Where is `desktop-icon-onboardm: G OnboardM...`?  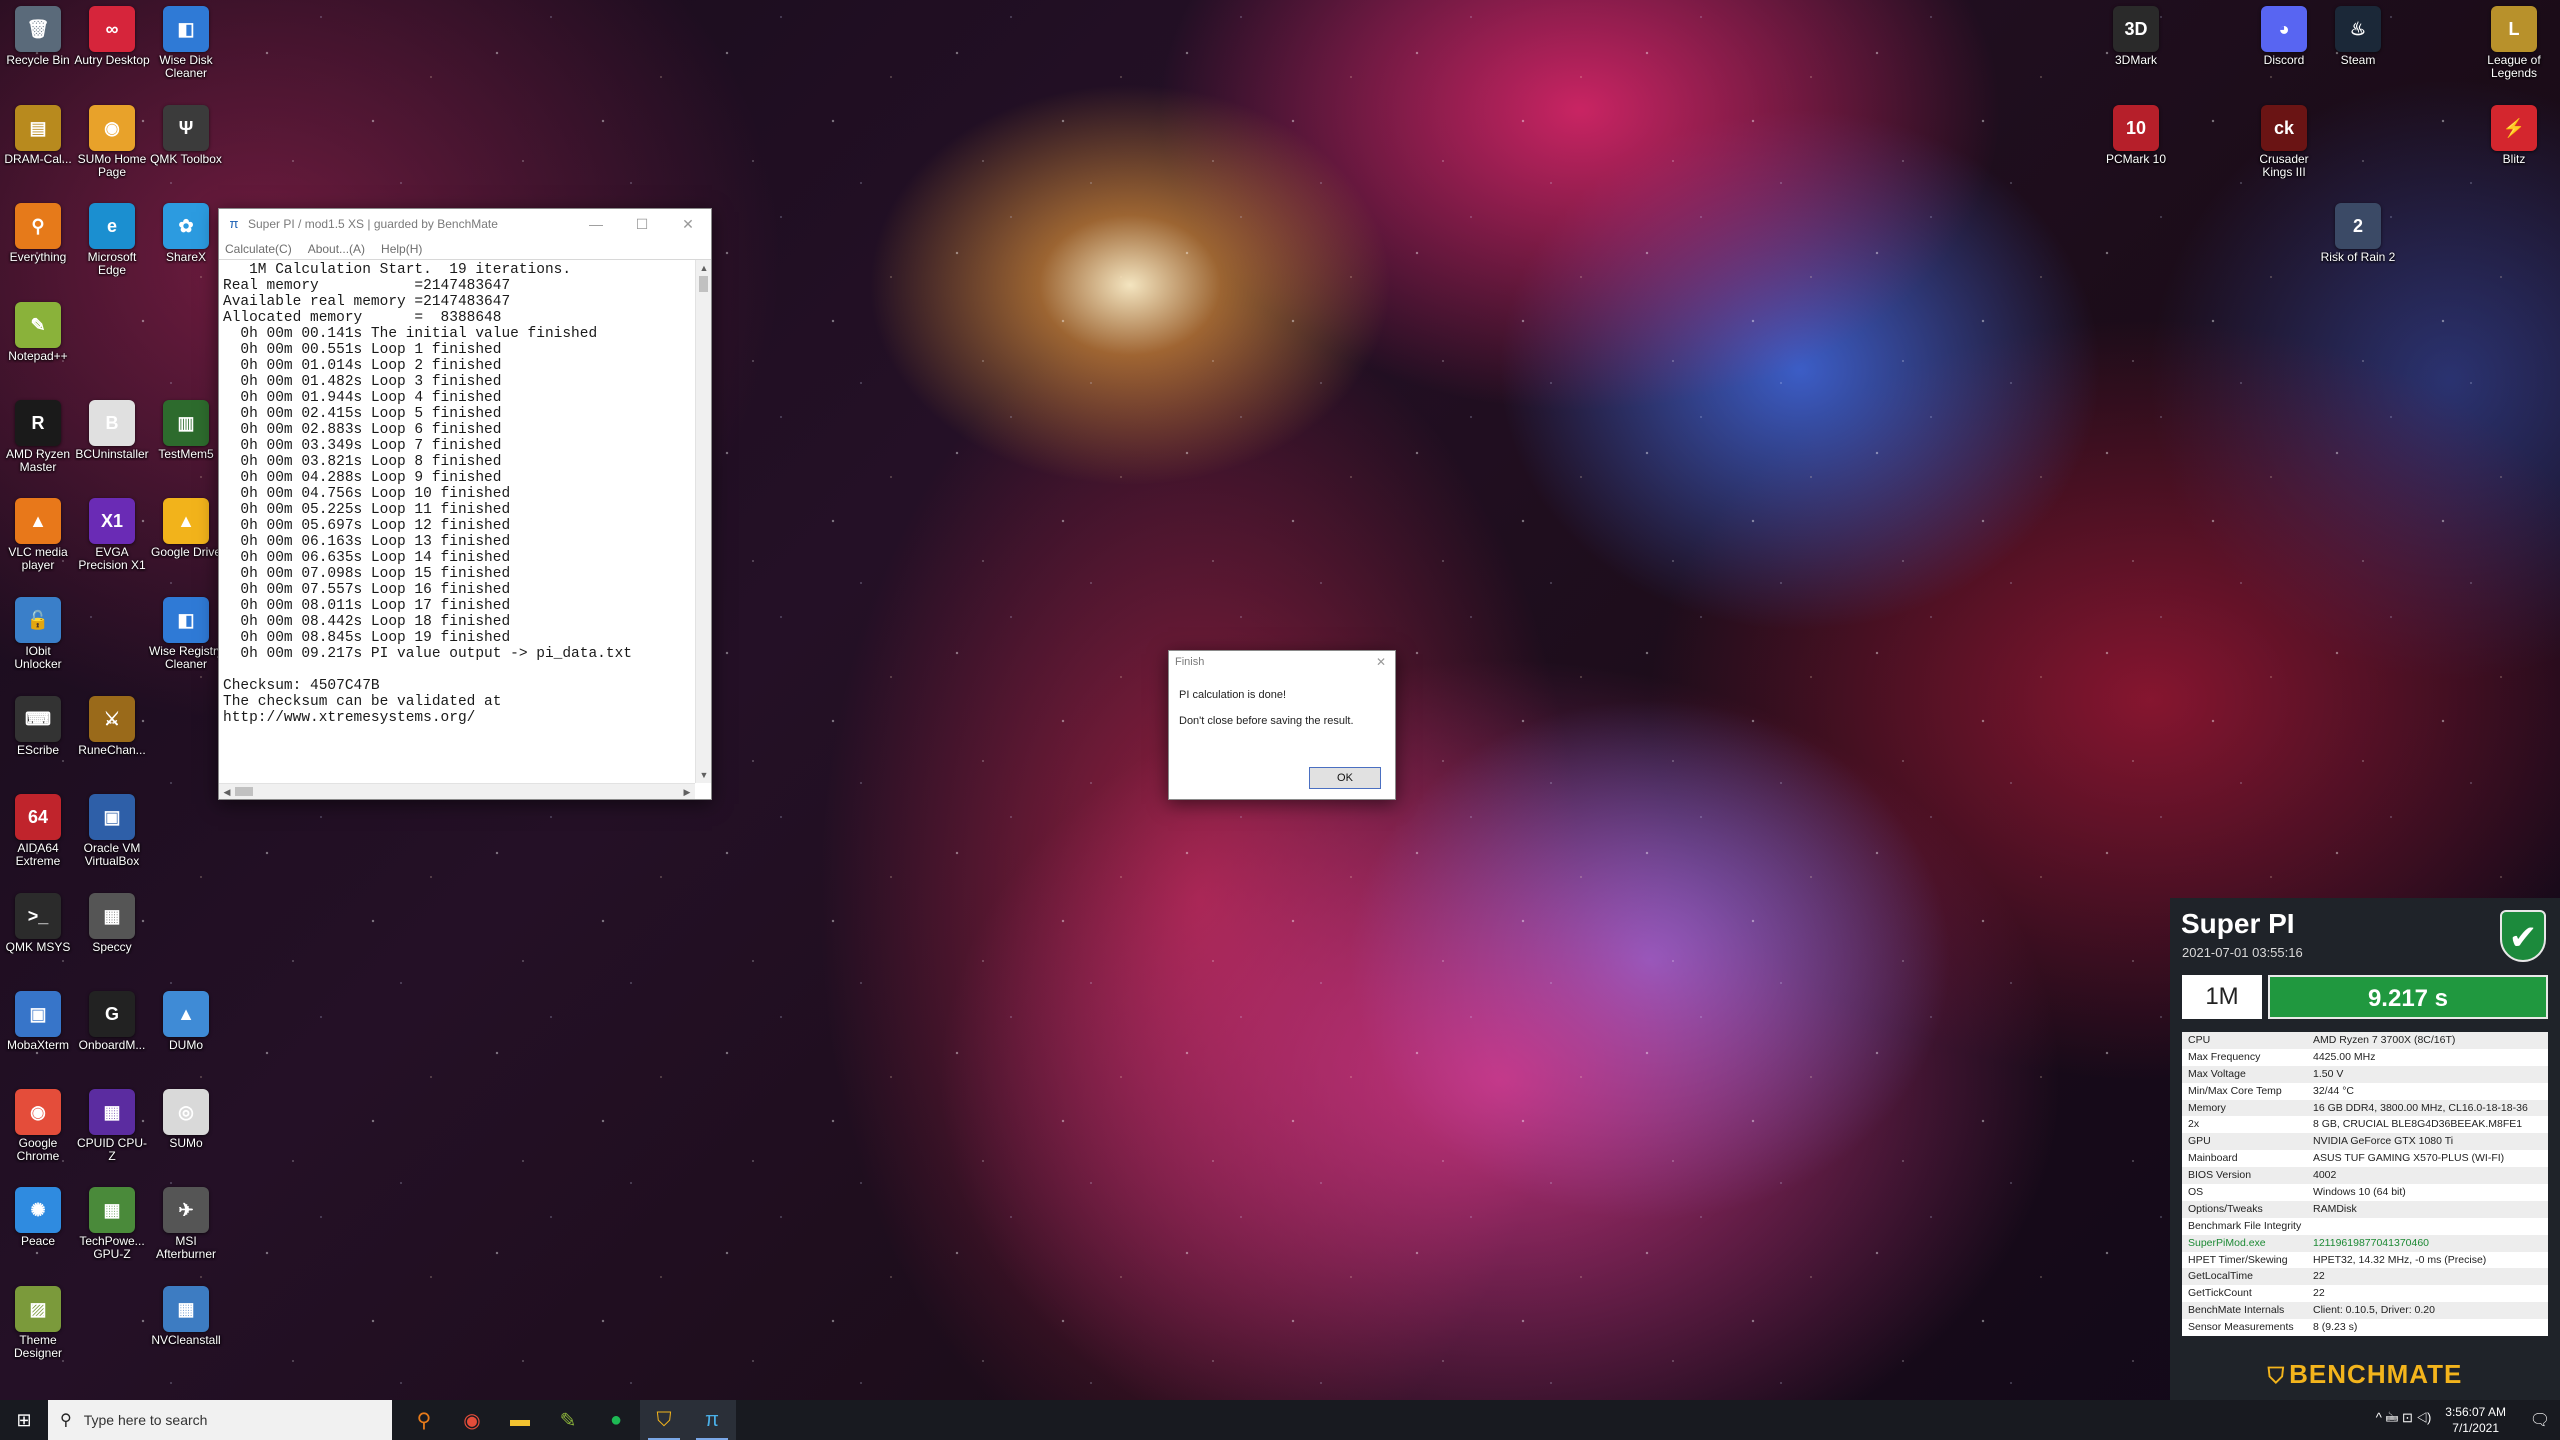
desktop-icon-onboardm: G OnboardM... is located at coordinates (112, 1021).